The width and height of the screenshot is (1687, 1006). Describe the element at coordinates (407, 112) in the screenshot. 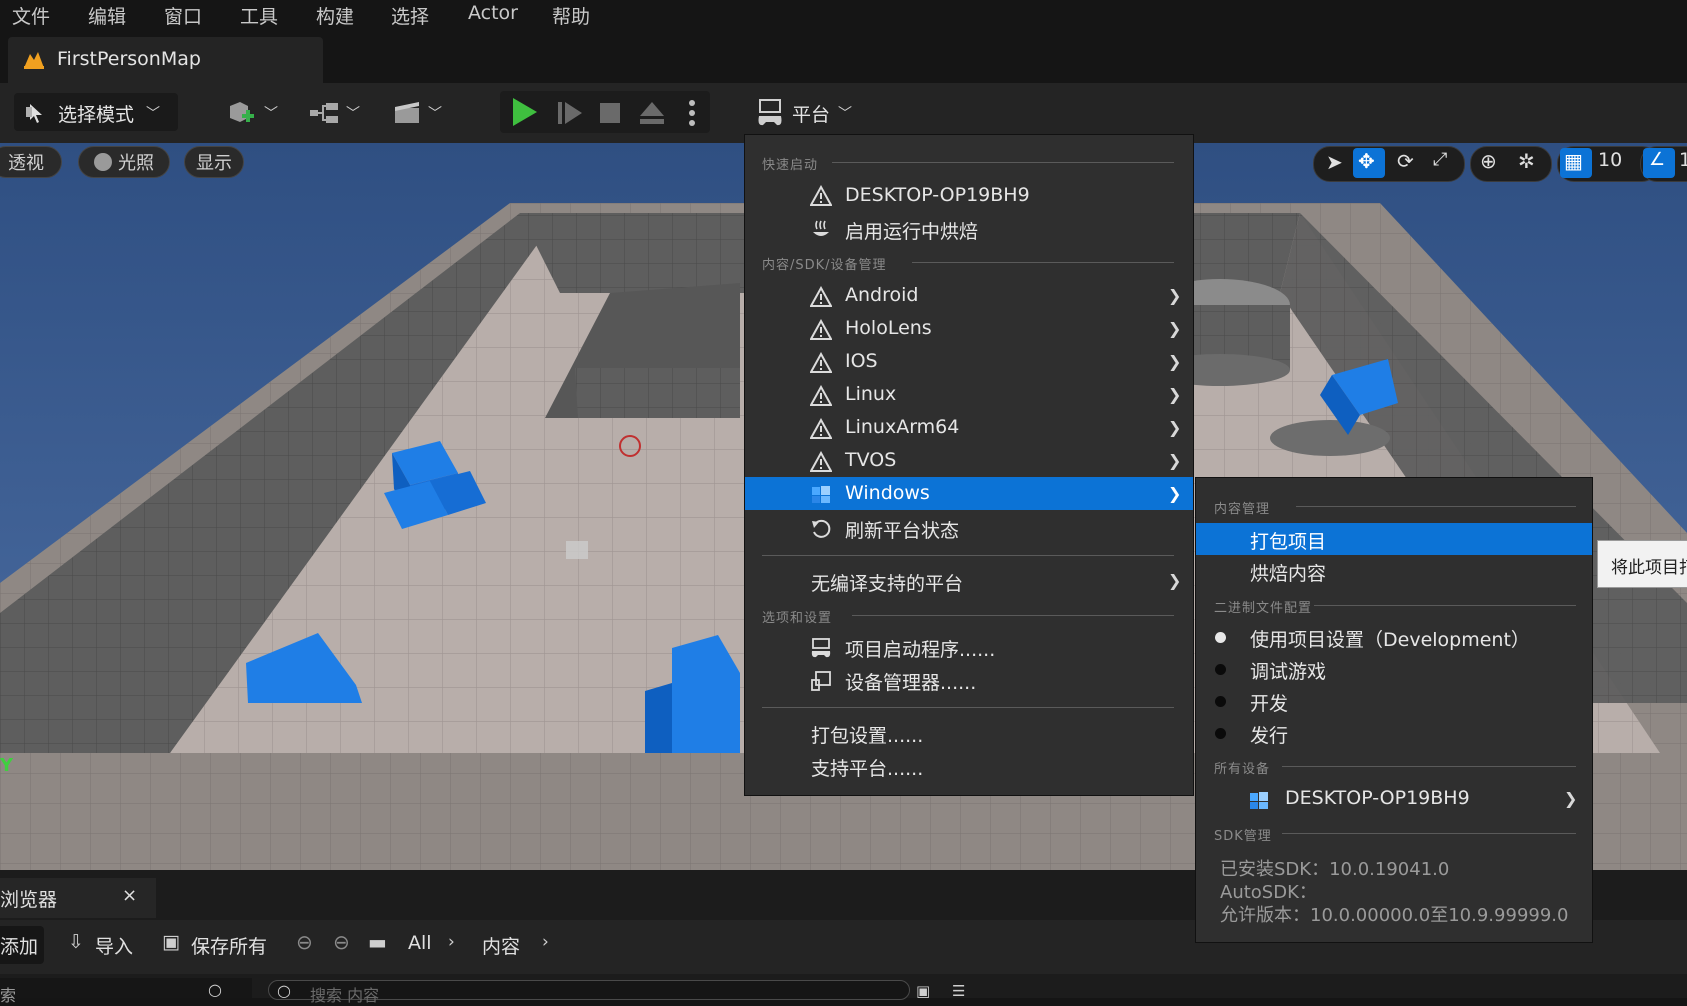

I see `cinematics-icon` at that location.